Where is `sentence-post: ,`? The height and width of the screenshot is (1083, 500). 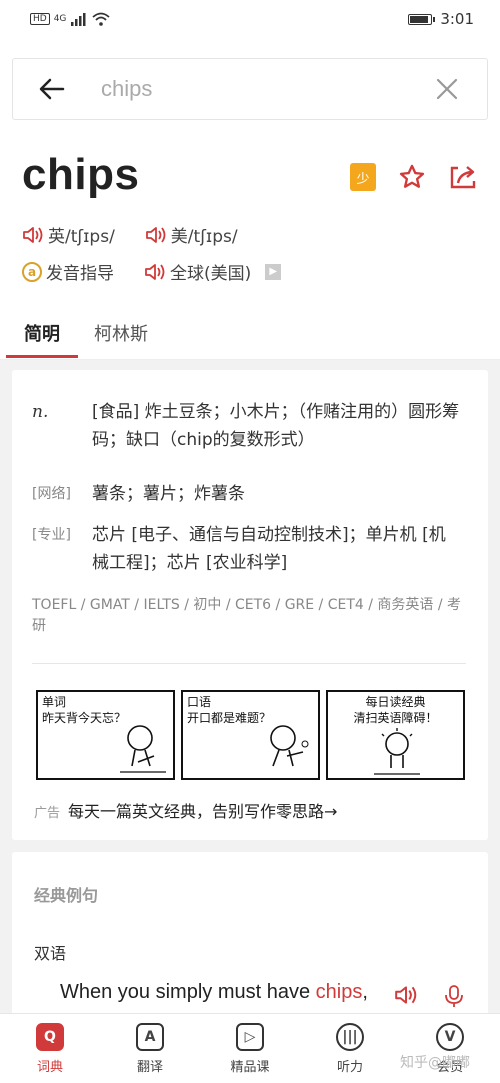 sentence-post: , is located at coordinates (365, 992).